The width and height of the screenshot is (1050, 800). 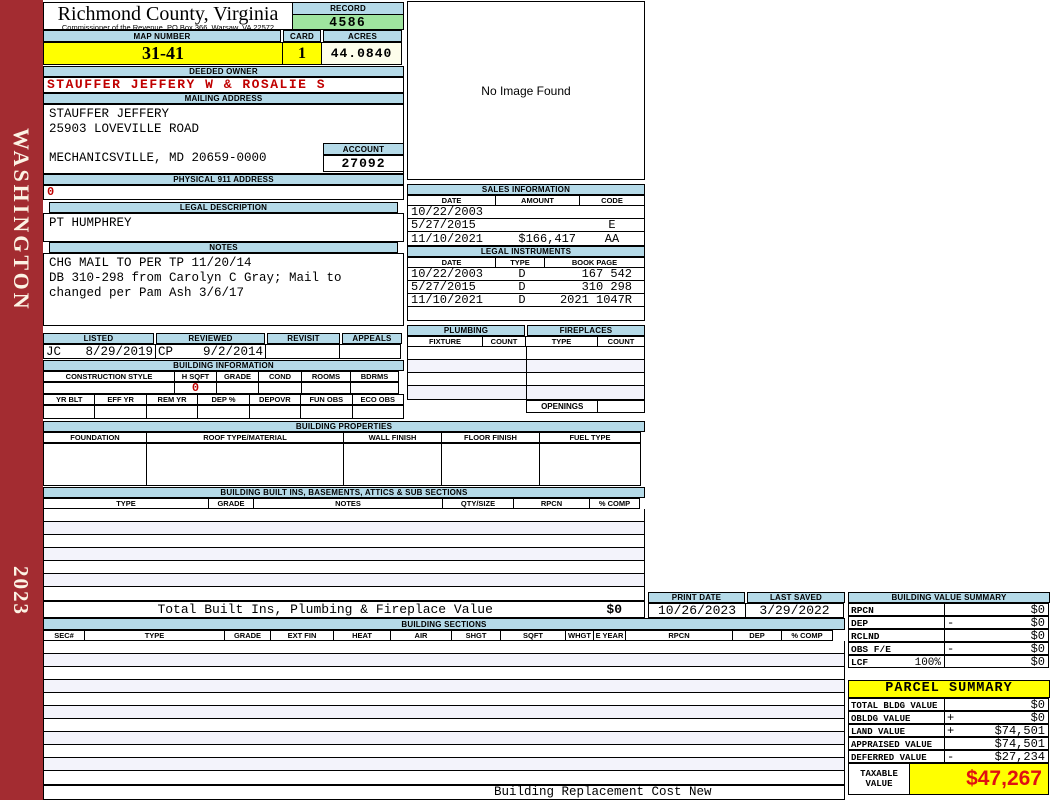 What do you see at coordinates (896, 704) in the screenshot?
I see `parcel-label: TOTAL BLDG VALUE` at bounding box center [896, 704].